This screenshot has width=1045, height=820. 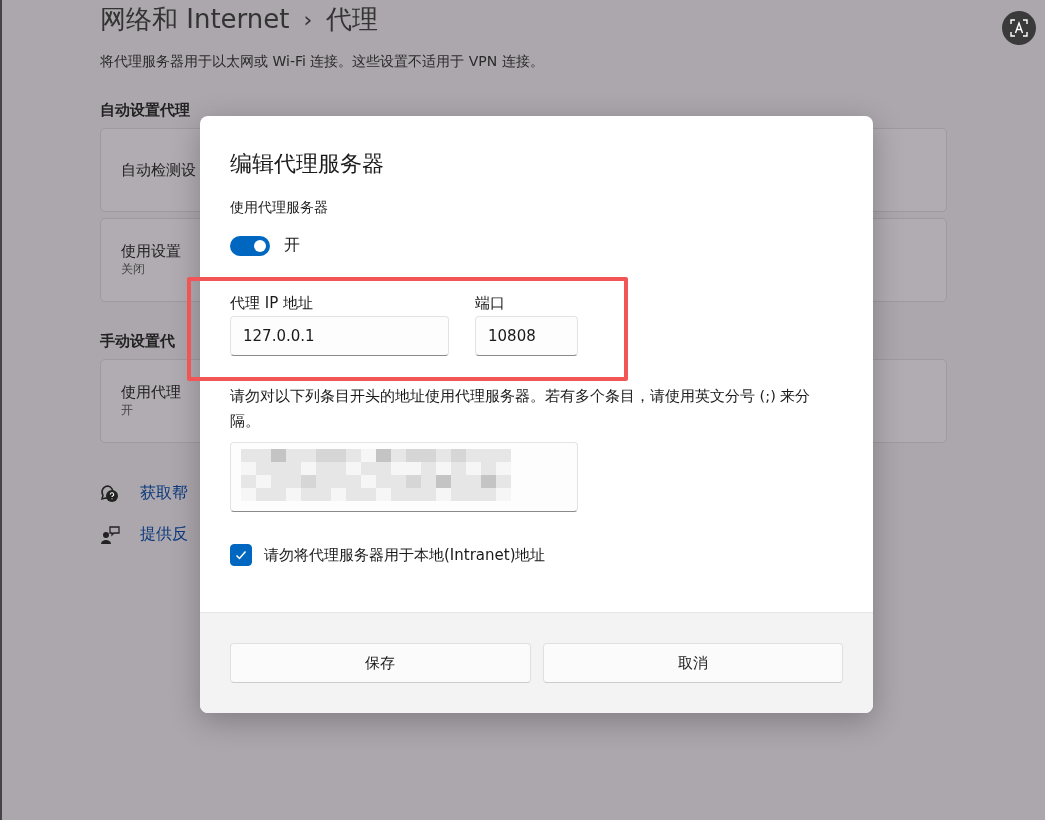 I want to click on field-label: 代理 IP 地址, so click(x=272, y=303).